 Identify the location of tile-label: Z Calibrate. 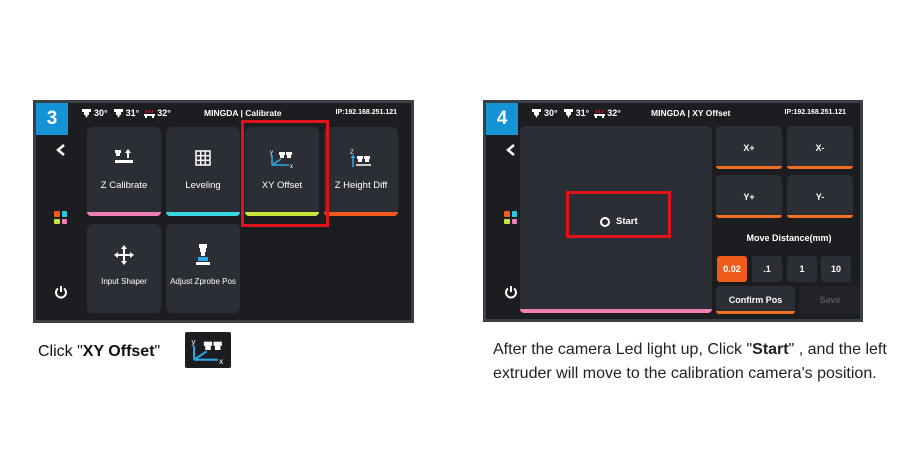
(124, 185).